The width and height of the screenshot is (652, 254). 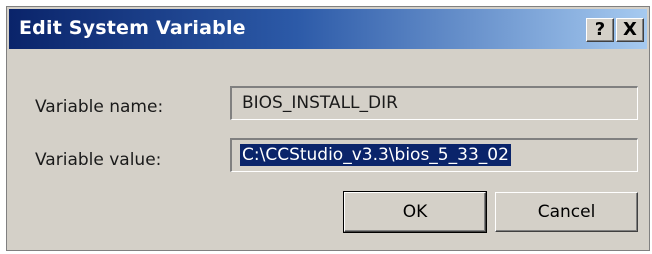 What do you see at coordinates (320, 103) in the screenshot?
I see `variable-name-value: BIOS_INSTALL_DIR` at bounding box center [320, 103].